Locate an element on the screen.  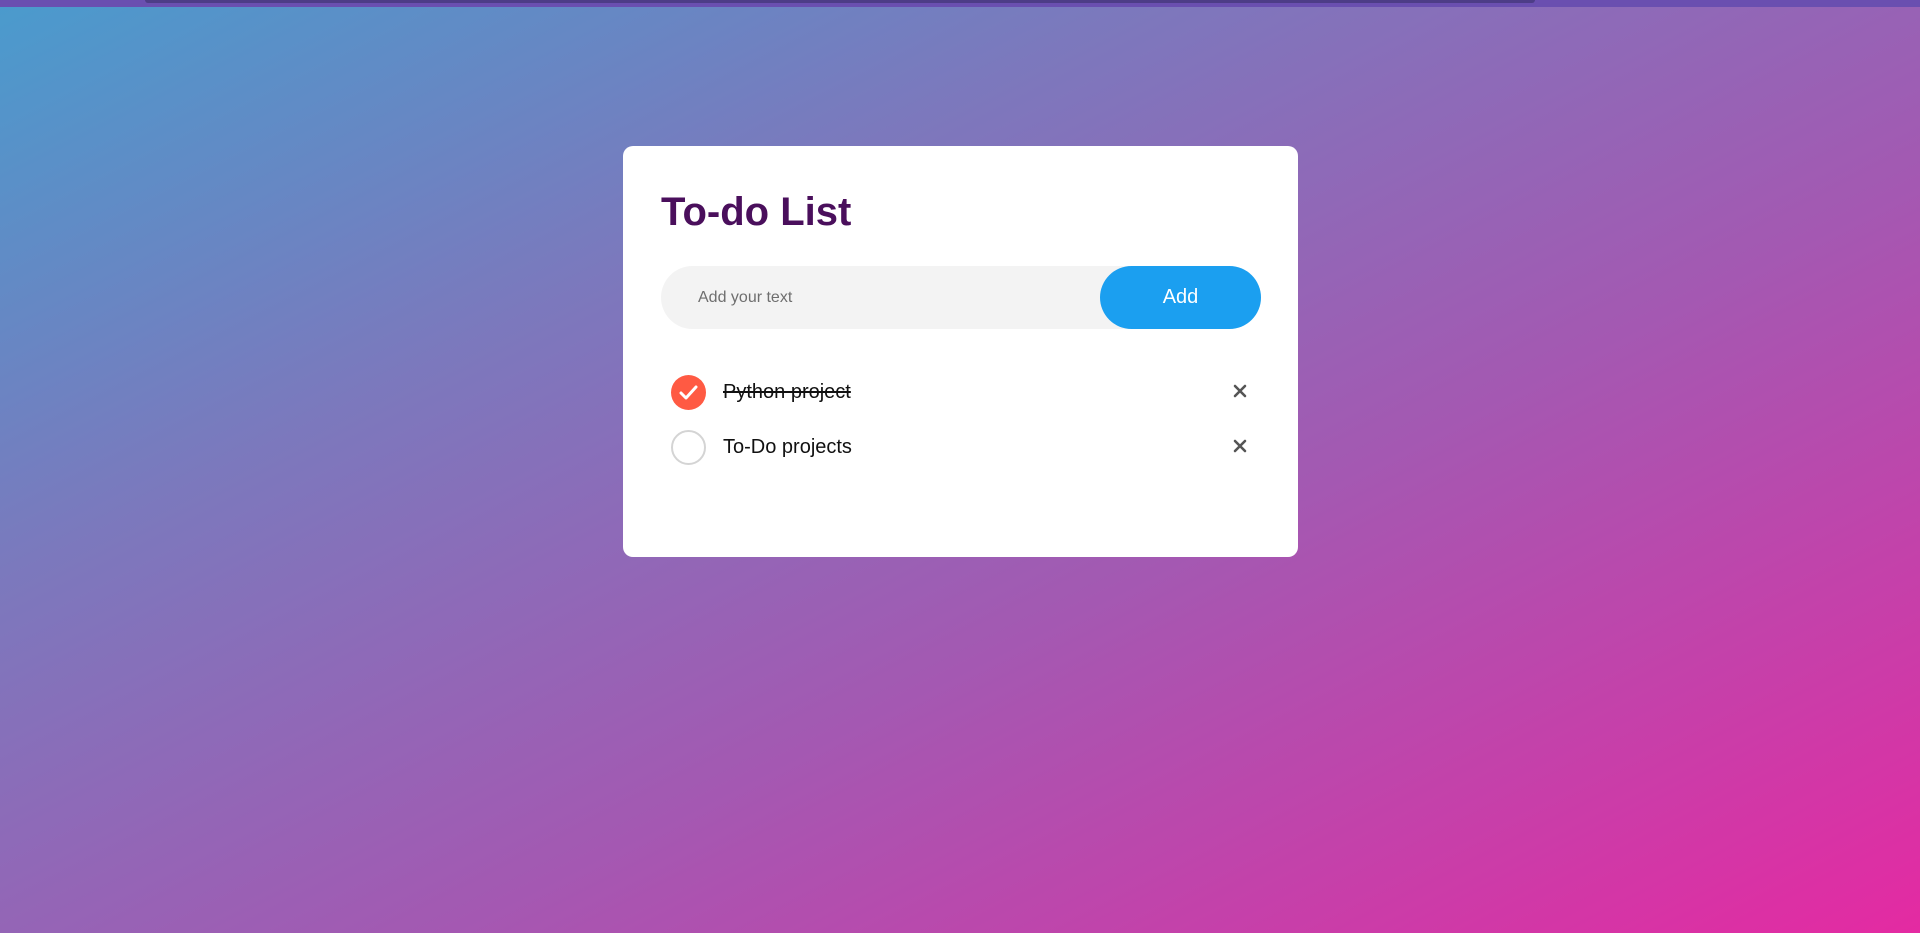
todo-item: Python project is located at coordinates (961, 393).